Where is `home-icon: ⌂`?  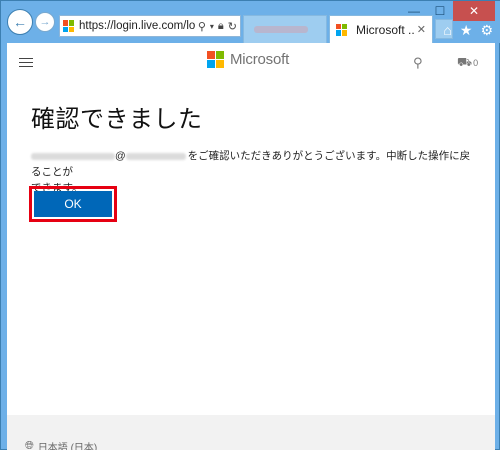
home-icon: ⌂ is located at coordinates (447, 30).